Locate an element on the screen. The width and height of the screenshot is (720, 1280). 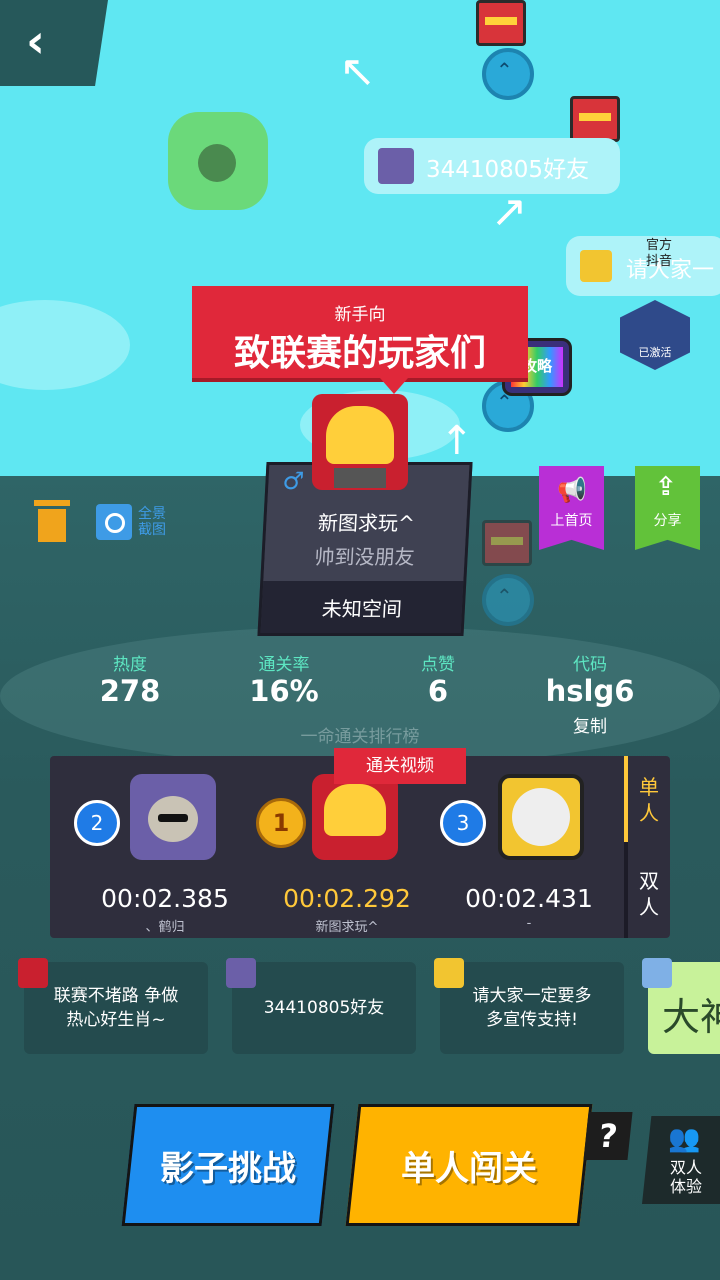
cloud is located at coordinates (65, 345).